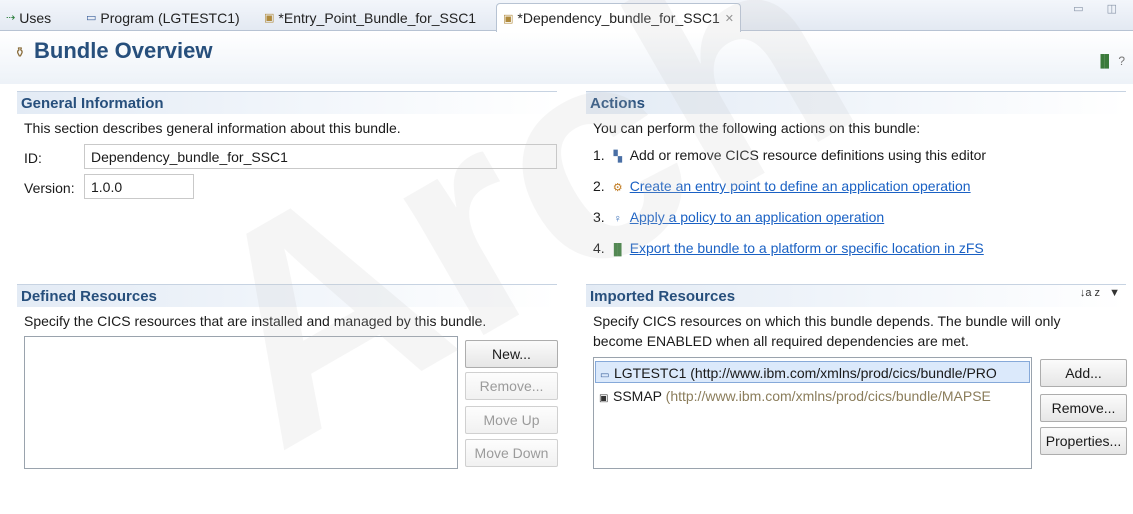 This screenshot has height=514, width=1133. I want to click on sort-icon: ↓a z, so click(1090, 293).